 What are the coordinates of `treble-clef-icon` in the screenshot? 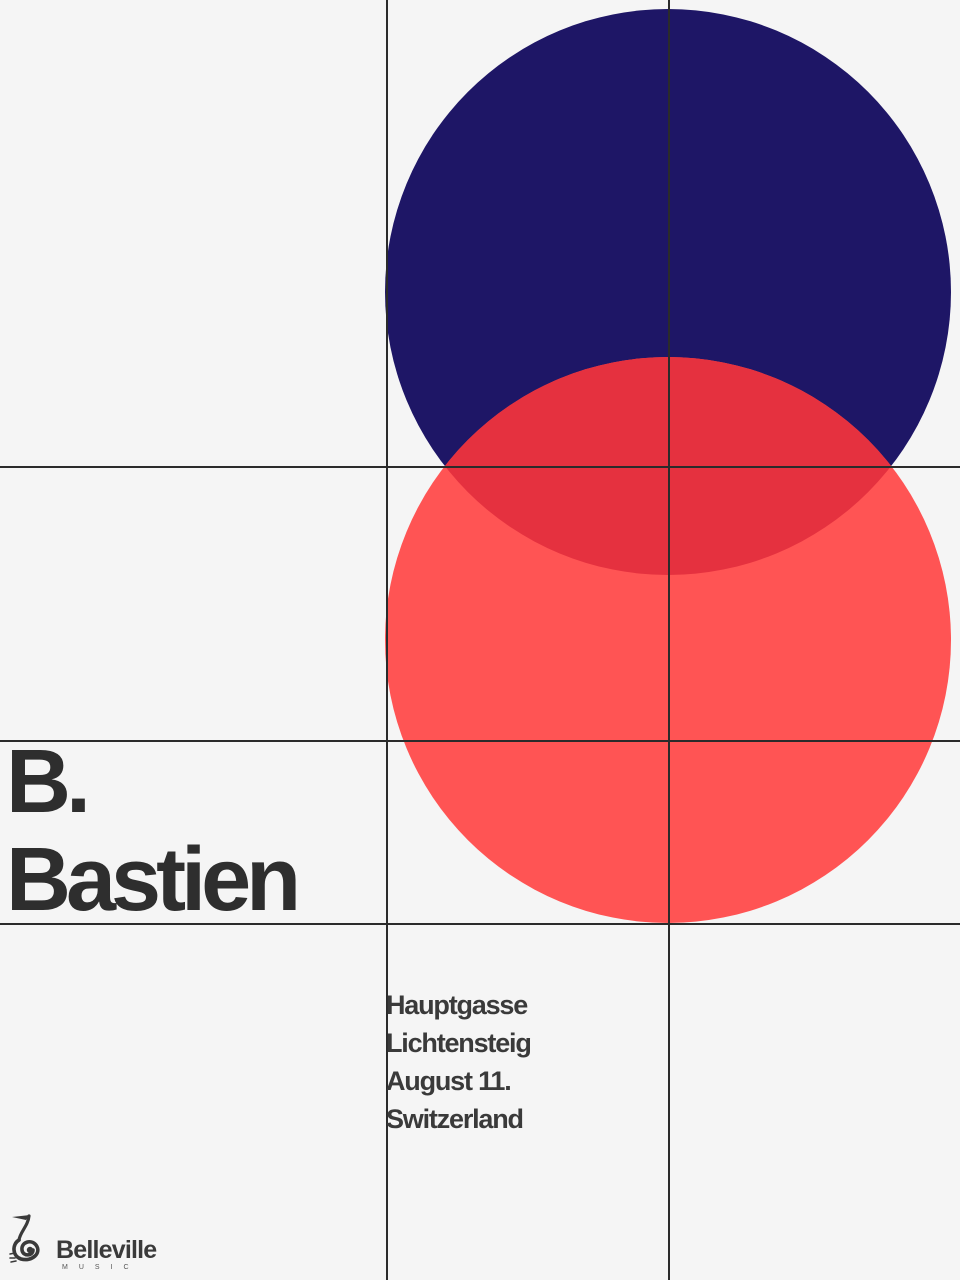 It's located at (24, 1238).